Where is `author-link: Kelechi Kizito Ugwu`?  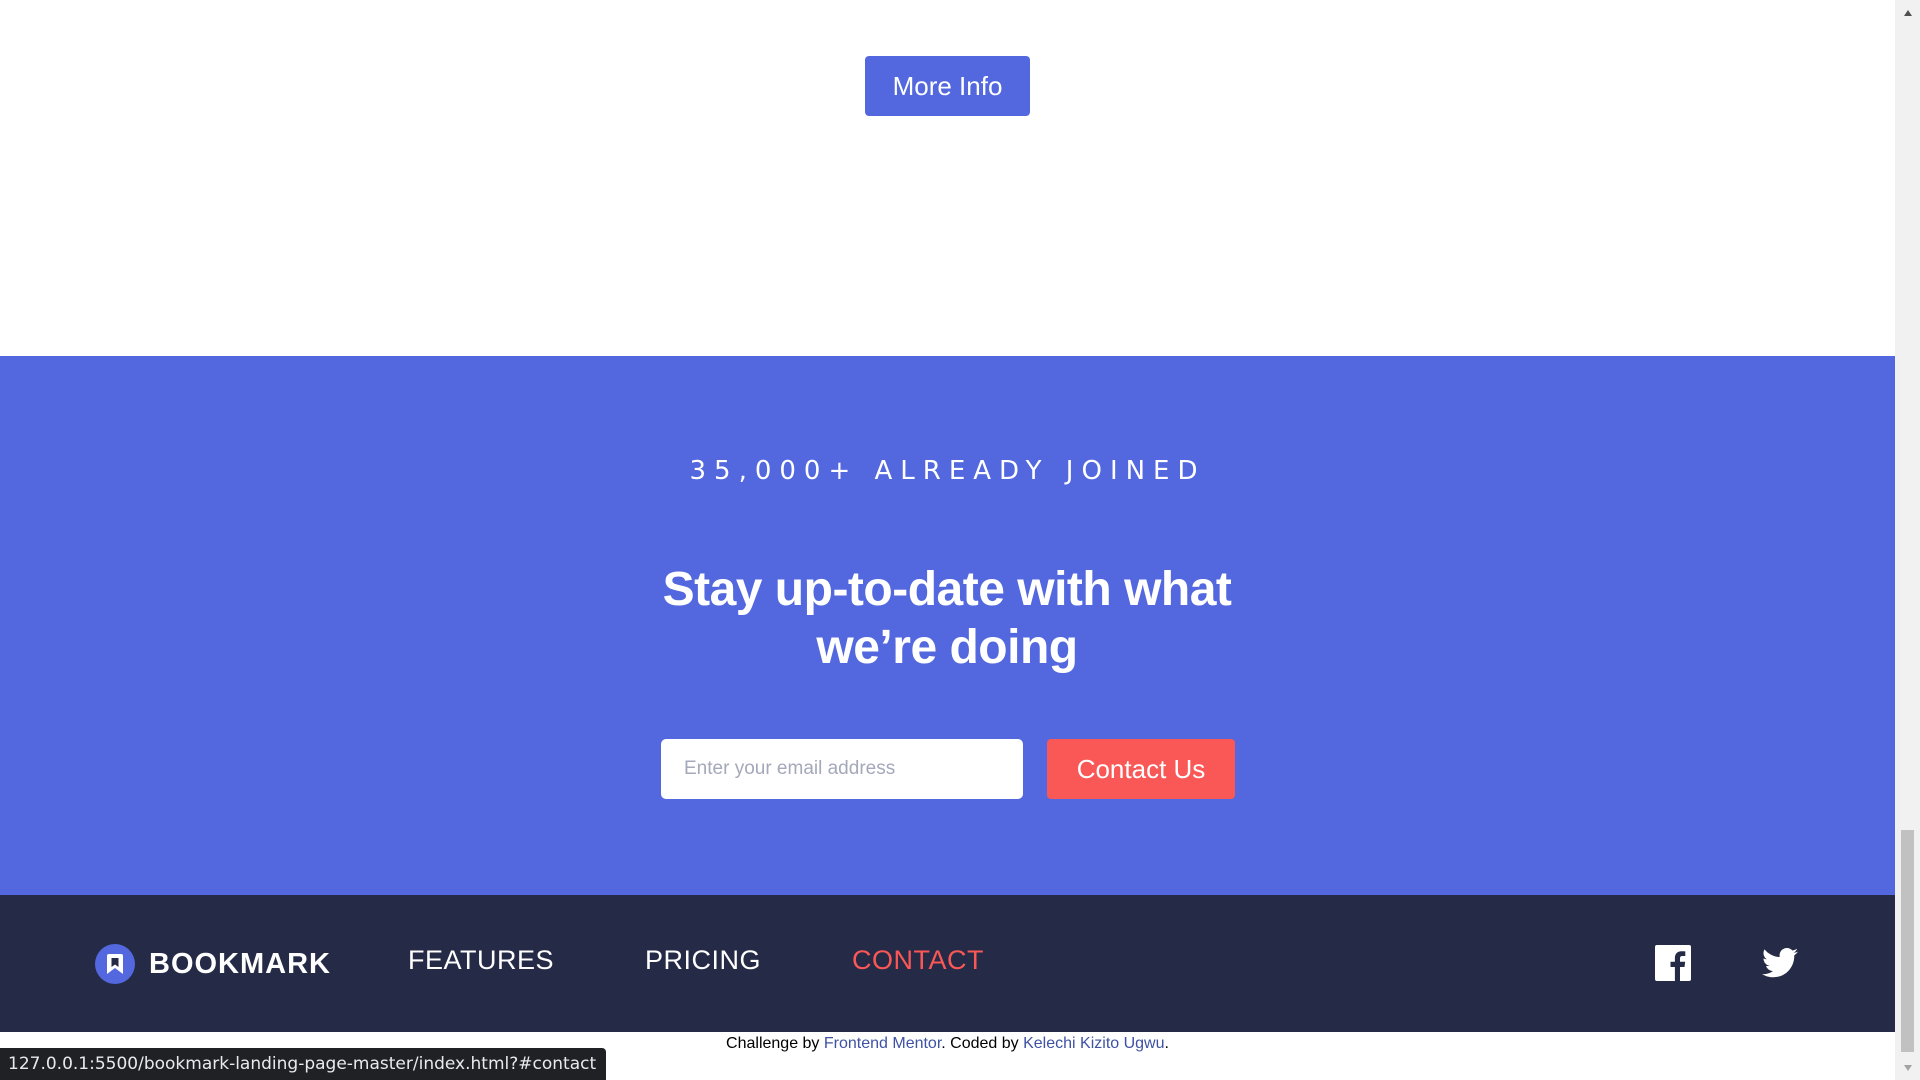
author-link: Kelechi Kizito Ugwu is located at coordinates (1093, 1043).